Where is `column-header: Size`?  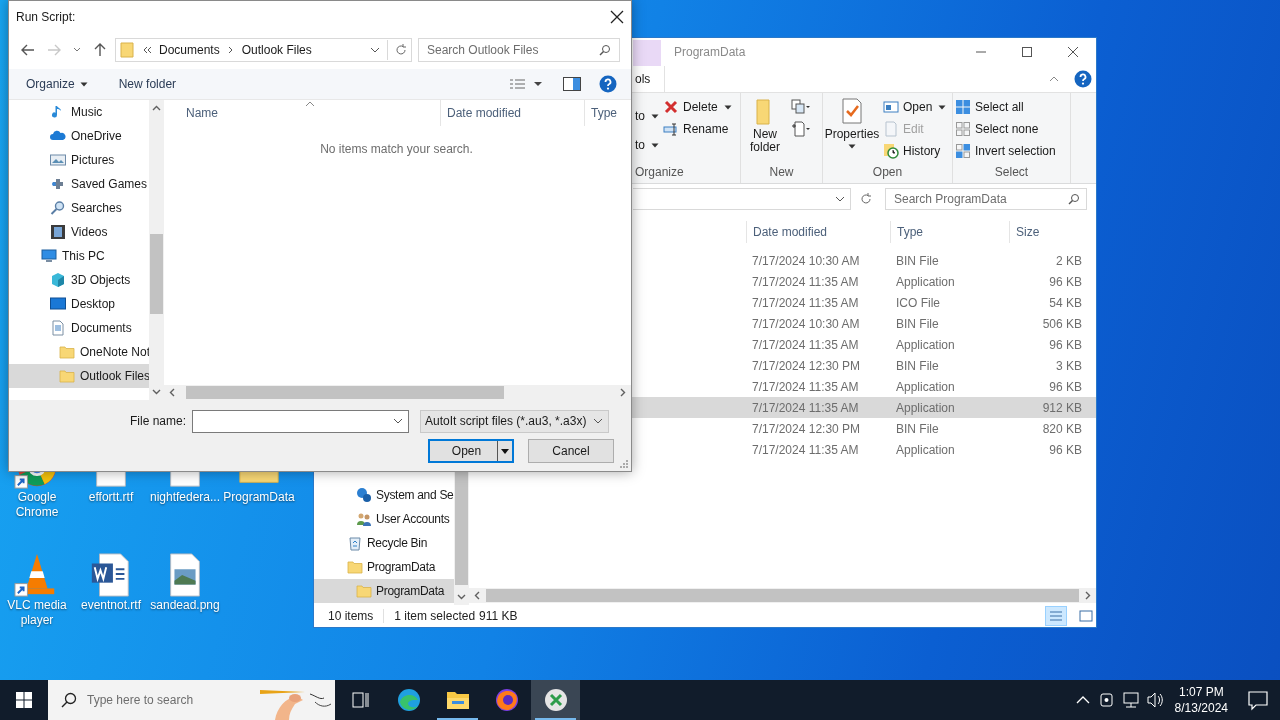 column-header: Size is located at coordinates (1047, 232).